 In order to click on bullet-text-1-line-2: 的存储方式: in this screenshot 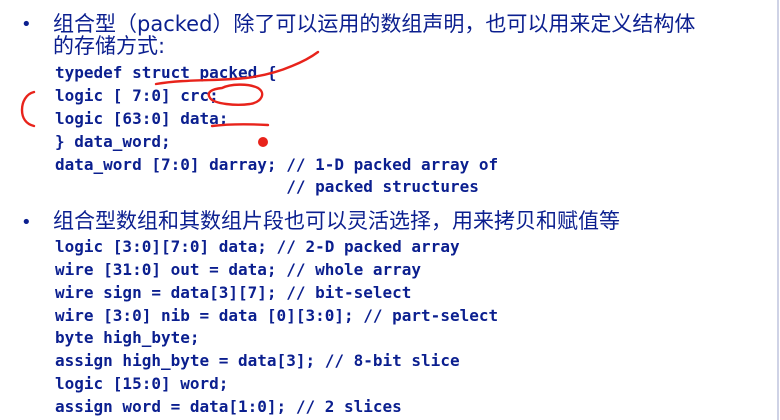, I will do `click(109, 46)`.